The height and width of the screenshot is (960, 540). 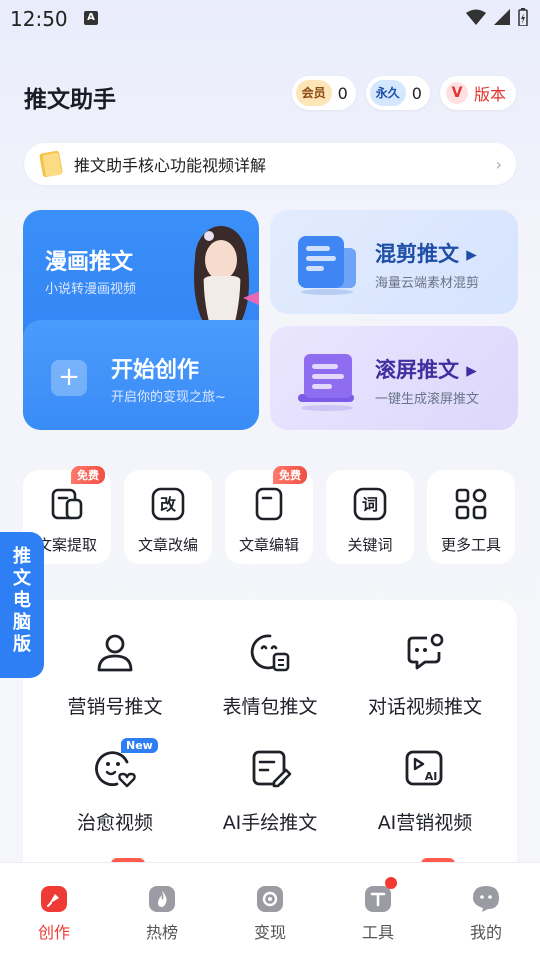 What do you see at coordinates (416, 93) in the screenshot?
I see `permanent-count: 0` at bounding box center [416, 93].